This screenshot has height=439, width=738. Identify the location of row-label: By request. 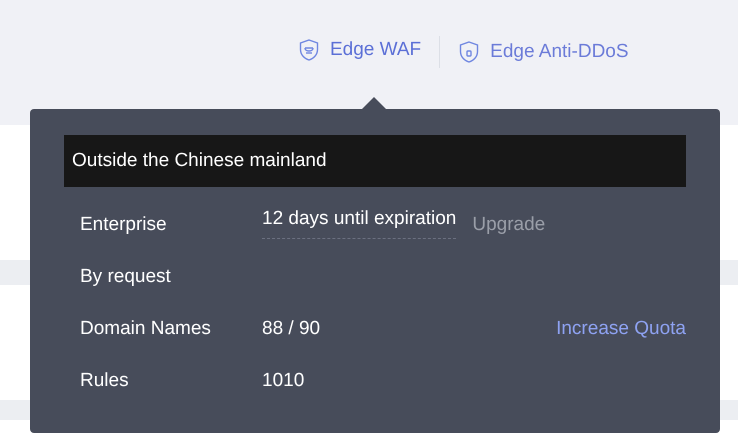
(126, 276).